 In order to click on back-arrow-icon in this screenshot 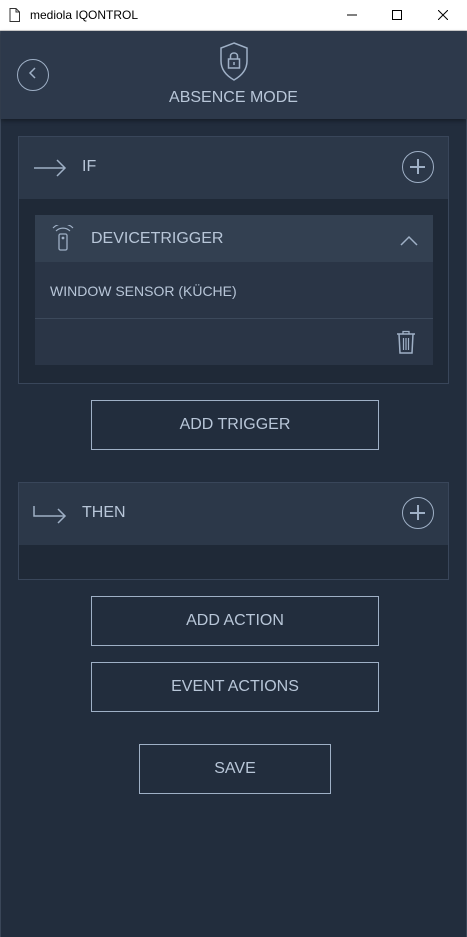, I will do `click(33, 75)`.